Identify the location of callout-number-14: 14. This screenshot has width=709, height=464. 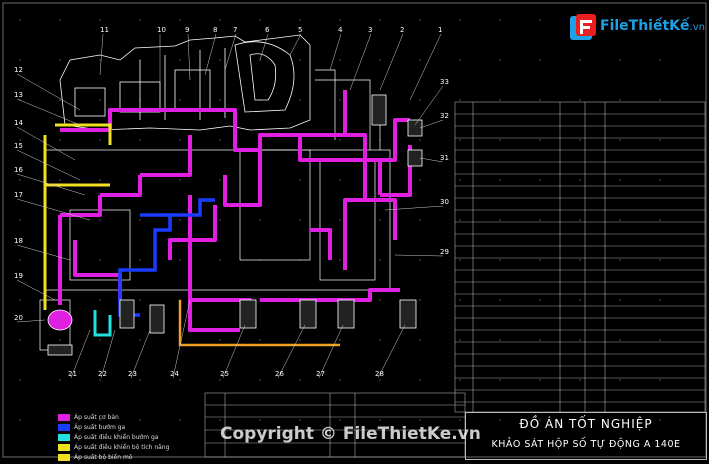
(18, 123).